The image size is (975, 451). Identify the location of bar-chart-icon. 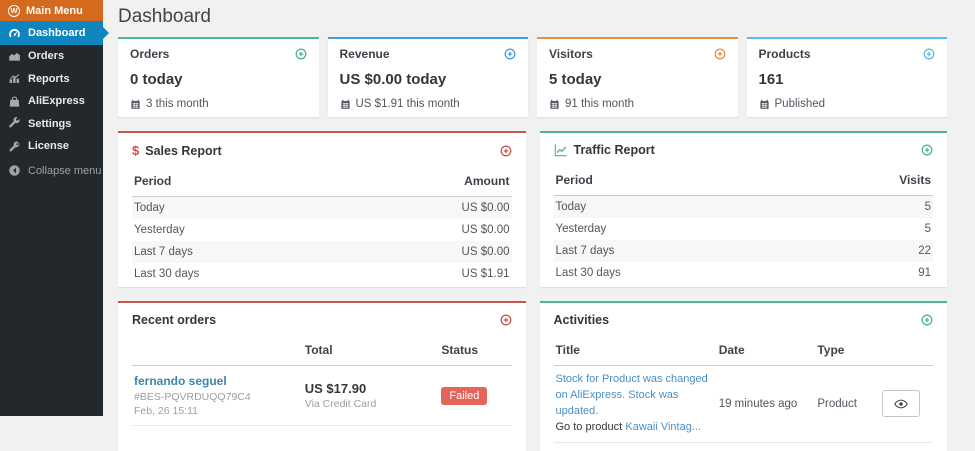
(14, 79).